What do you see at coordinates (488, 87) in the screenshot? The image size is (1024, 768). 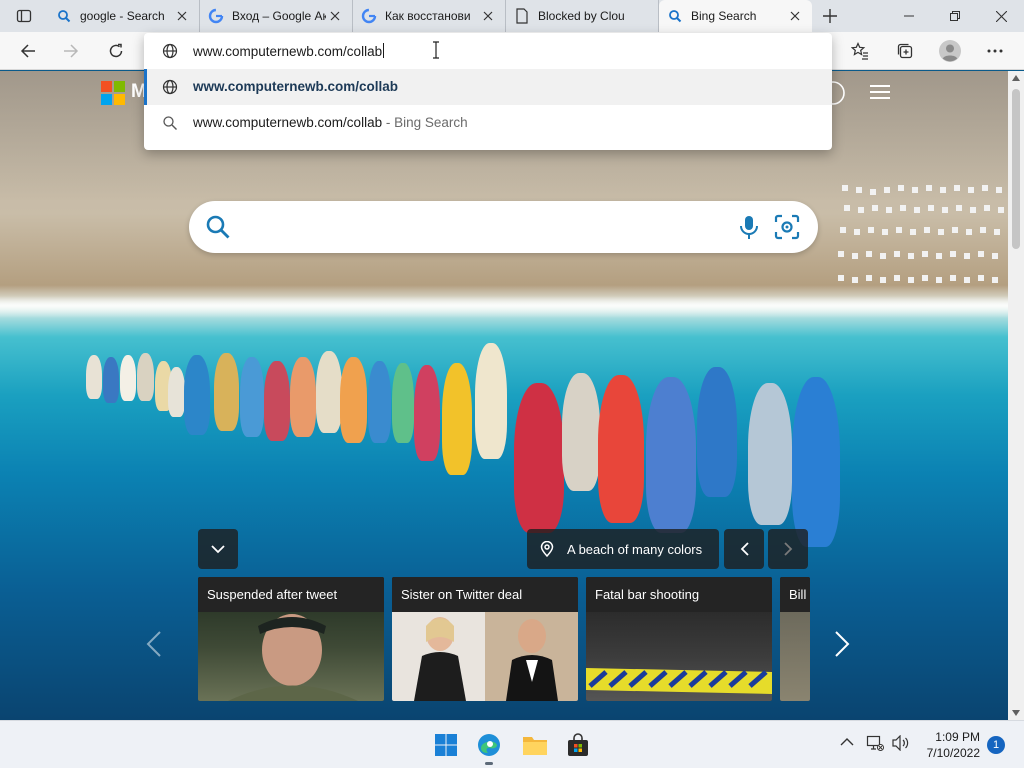 I see `suggestion-url: www.computernewb.com/collab` at bounding box center [488, 87].